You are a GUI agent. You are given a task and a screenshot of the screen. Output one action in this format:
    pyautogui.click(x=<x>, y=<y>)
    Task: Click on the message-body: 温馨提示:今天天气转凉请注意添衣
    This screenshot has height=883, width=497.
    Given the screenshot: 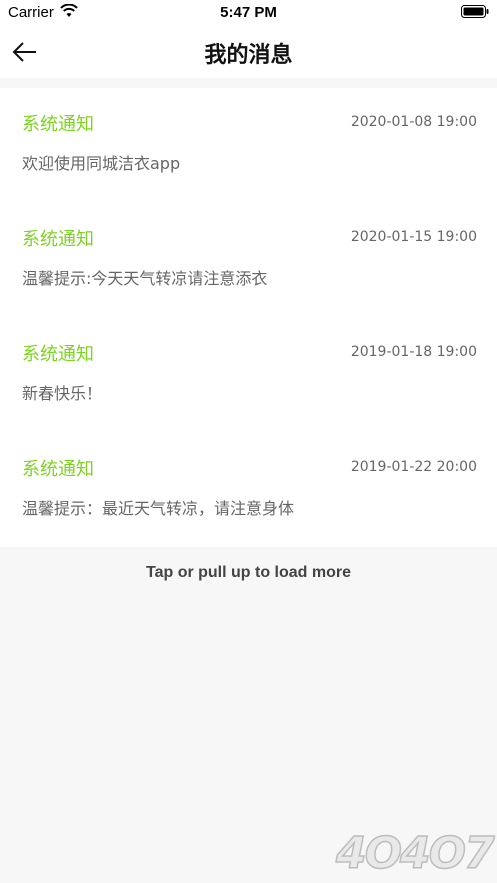 What is the action you would take?
    pyautogui.click(x=145, y=278)
    